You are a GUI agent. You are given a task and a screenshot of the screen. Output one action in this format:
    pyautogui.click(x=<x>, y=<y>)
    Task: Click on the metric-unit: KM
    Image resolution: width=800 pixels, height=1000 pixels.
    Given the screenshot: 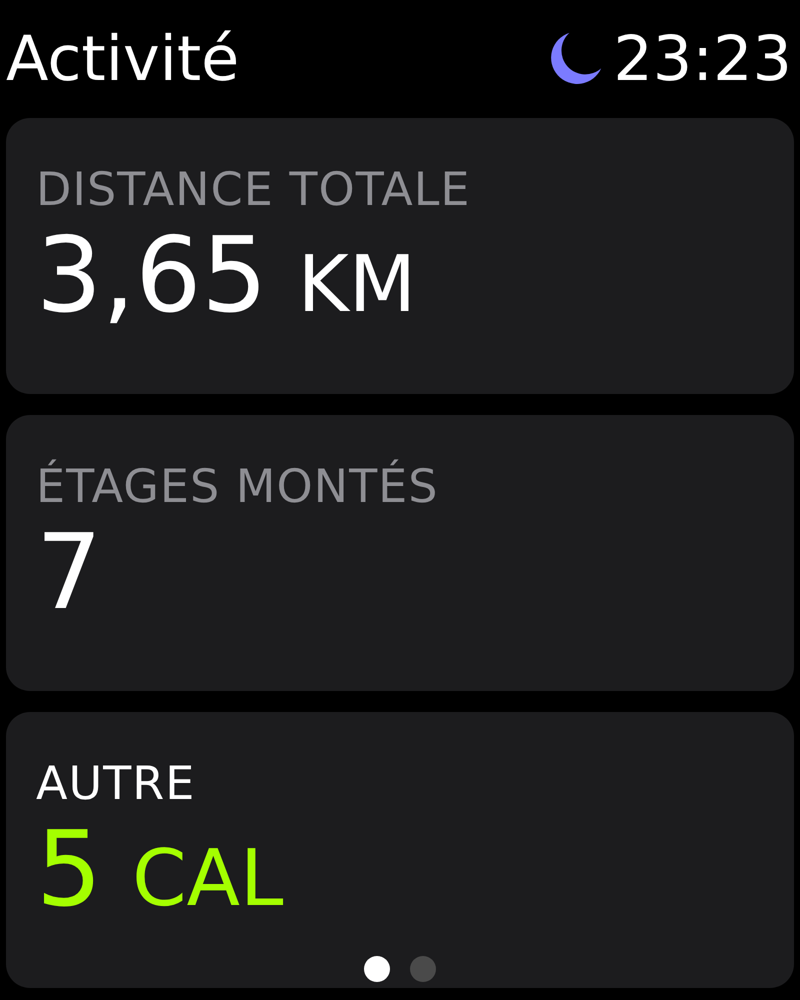 What is the action you would take?
    pyautogui.click(x=357, y=285)
    